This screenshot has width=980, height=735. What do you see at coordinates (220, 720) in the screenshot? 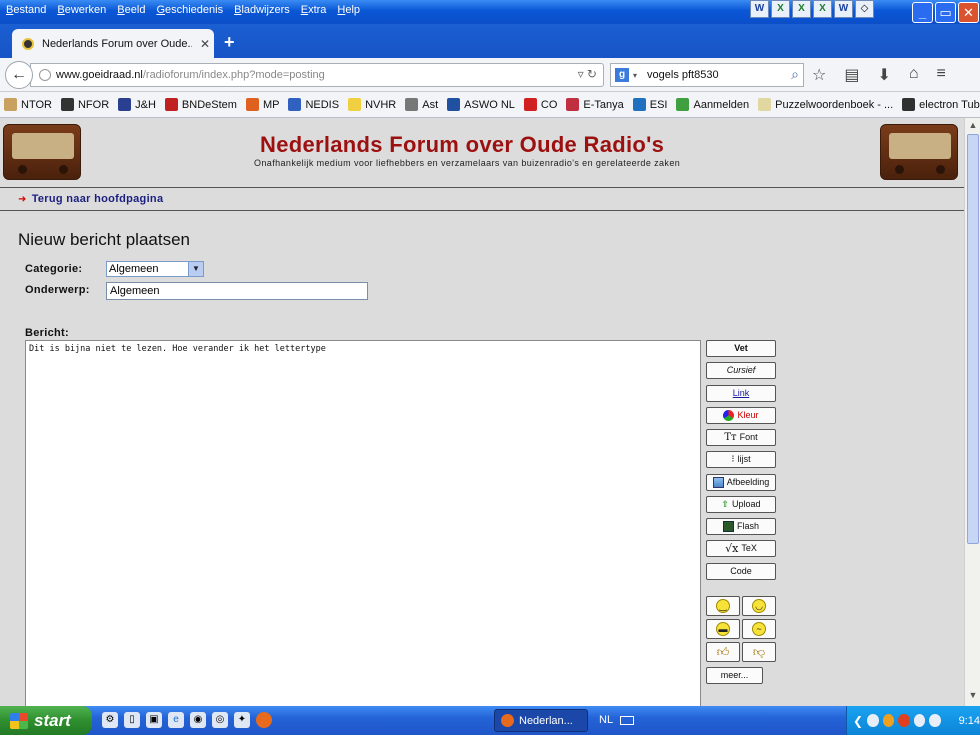
I see `app-icon: ◎` at bounding box center [220, 720].